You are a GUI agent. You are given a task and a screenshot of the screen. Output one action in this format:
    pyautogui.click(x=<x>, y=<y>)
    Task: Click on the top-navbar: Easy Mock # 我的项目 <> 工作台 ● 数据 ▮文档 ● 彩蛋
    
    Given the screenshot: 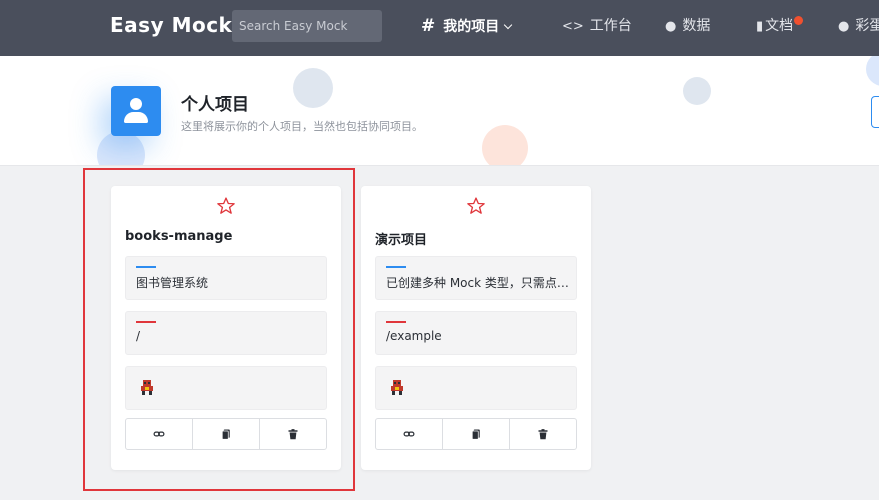 What is the action you would take?
    pyautogui.click(x=439, y=28)
    